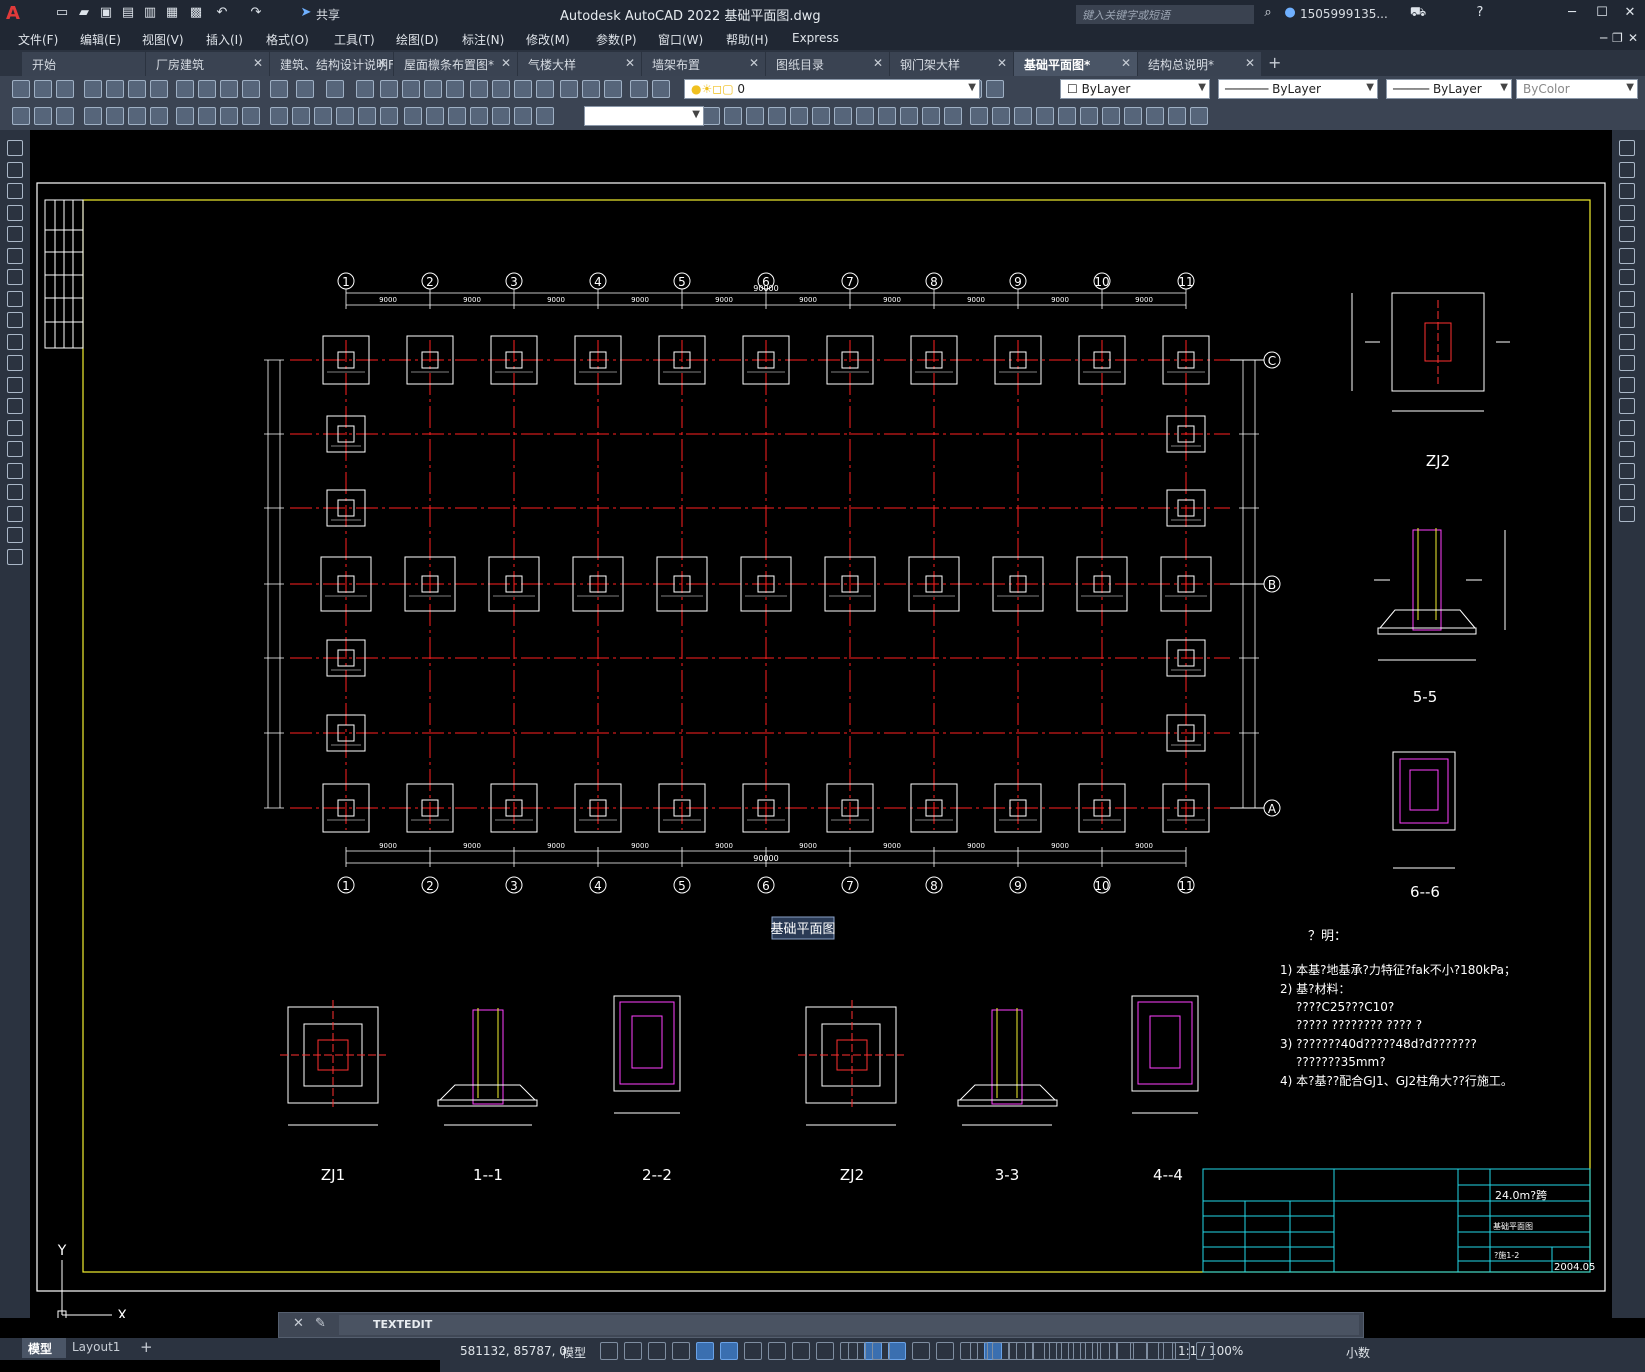  What do you see at coordinates (644, 116) in the screenshot?
I see `dimstyle-dropdown: ▼` at bounding box center [644, 116].